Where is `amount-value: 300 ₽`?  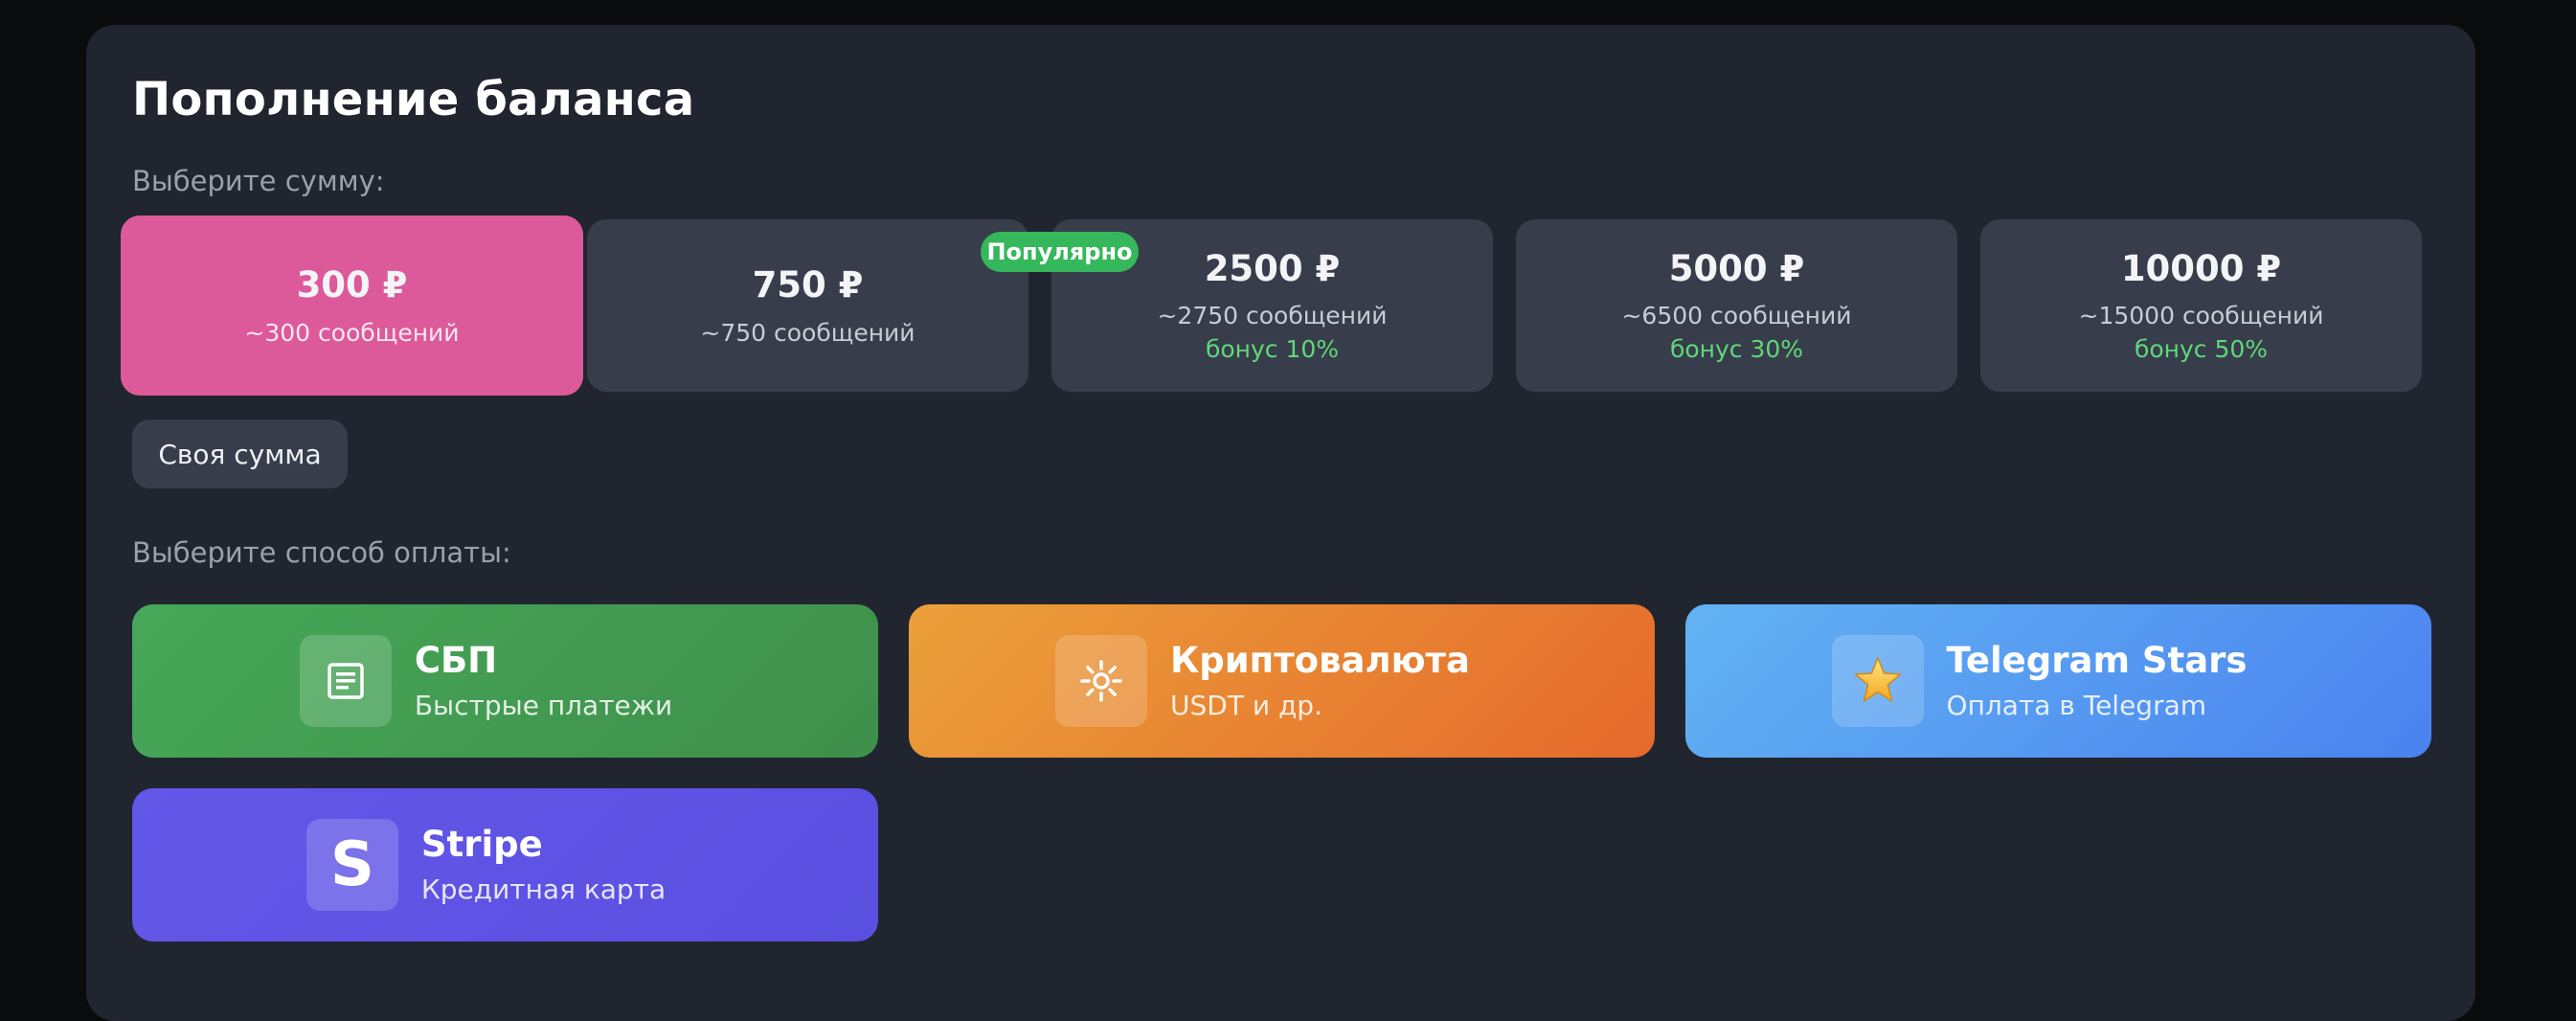 amount-value: 300 ₽ is located at coordinates (352, 285).